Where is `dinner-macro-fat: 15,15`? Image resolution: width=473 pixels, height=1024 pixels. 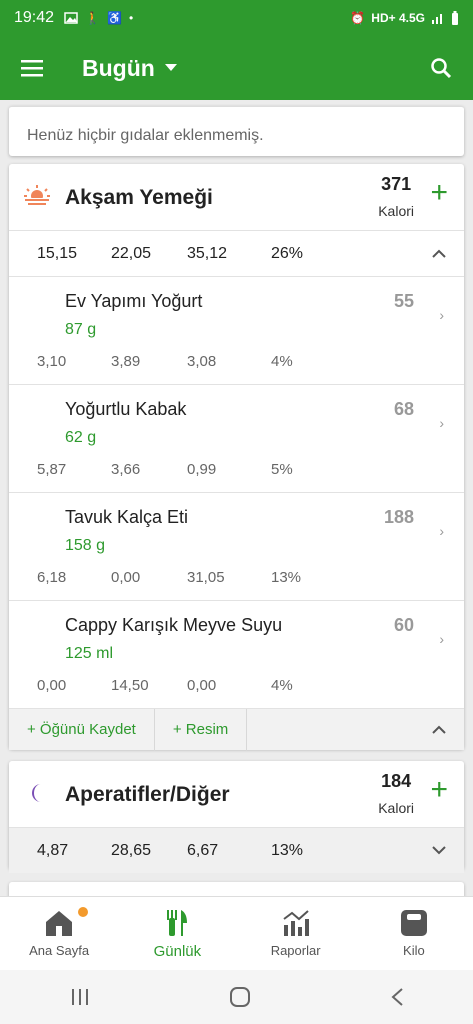 dinner-macro-fat: 15,15 is located at coordinates (57, 253).